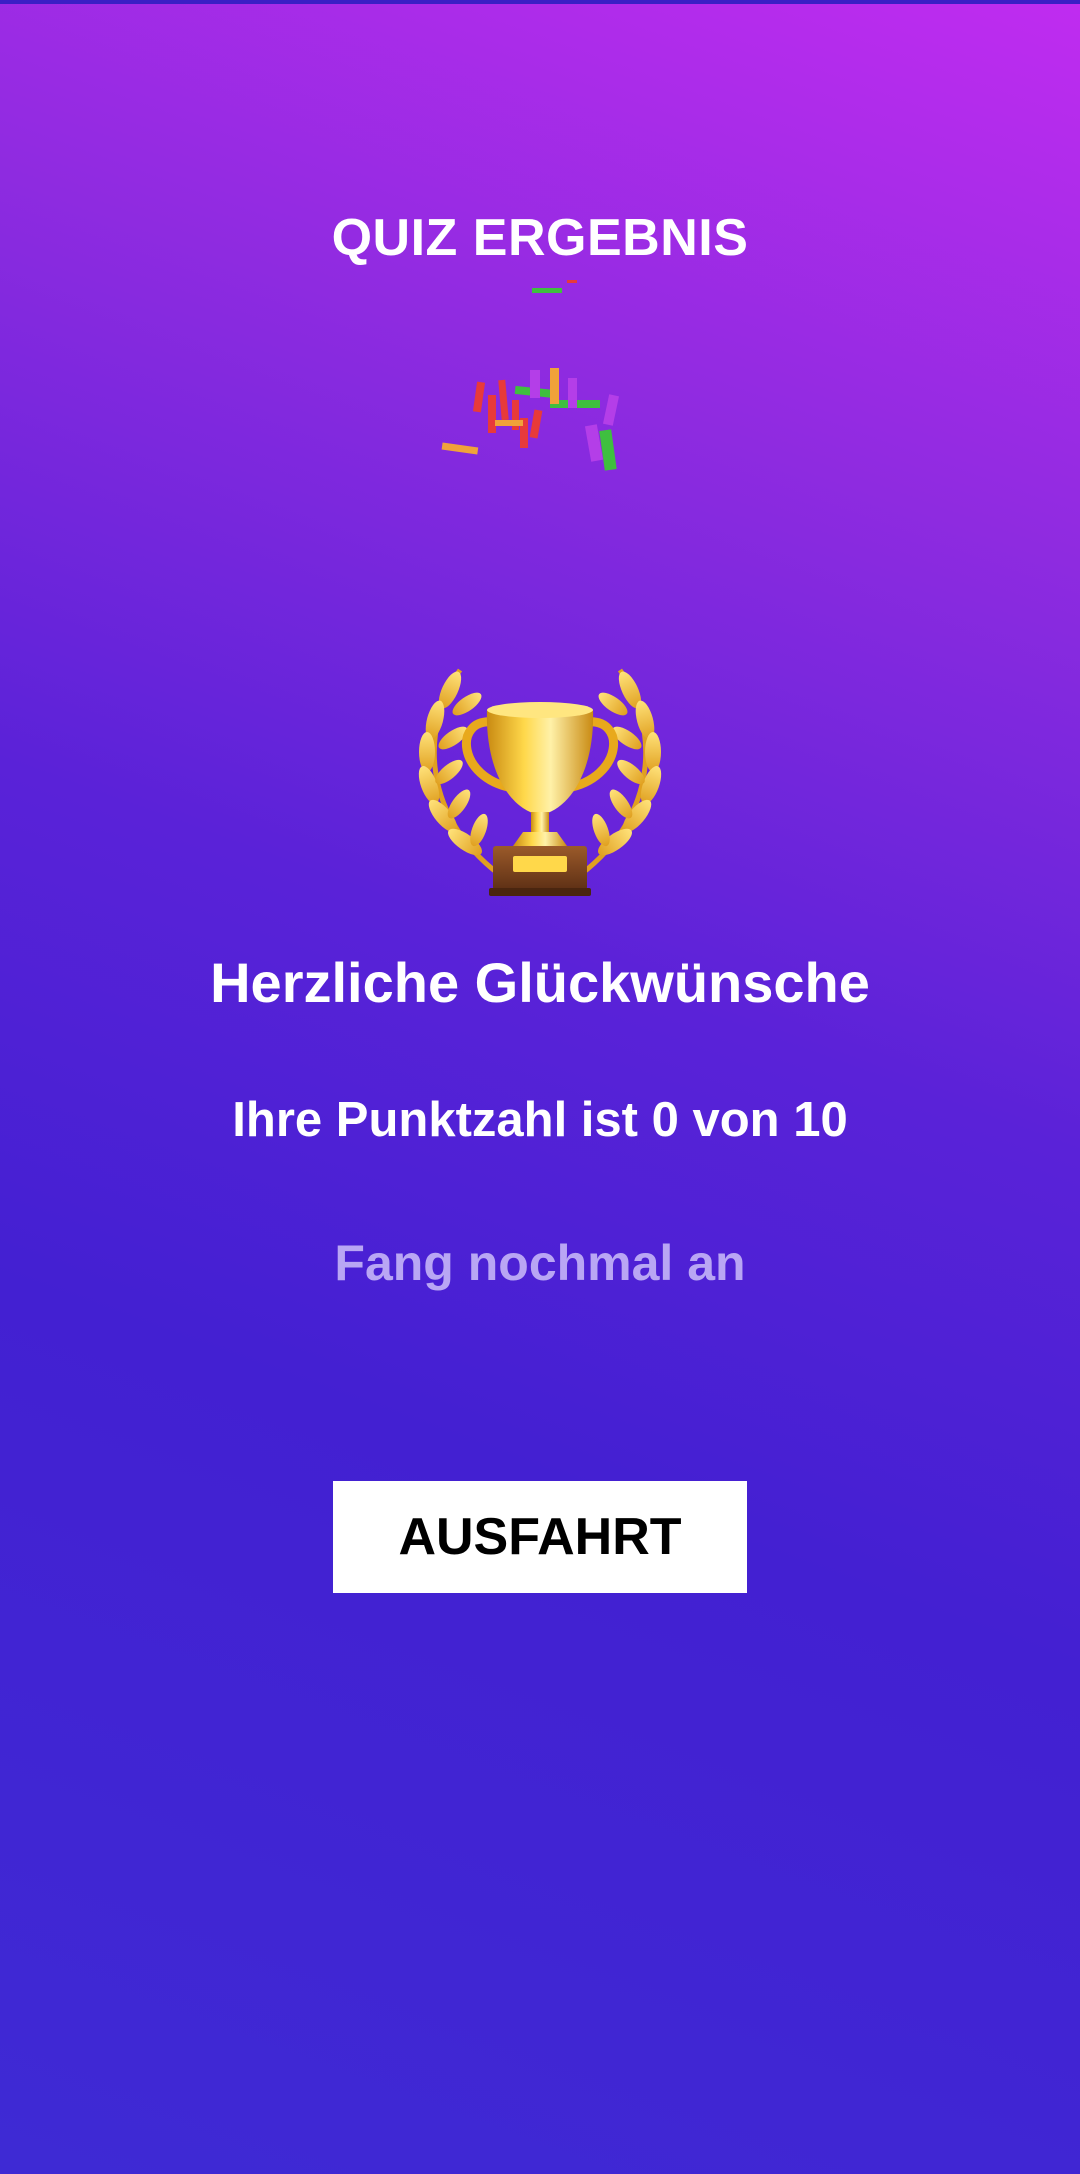 Image resolution: width=1080 pixels, height=2174 pixels. I want to click on confetti-animation, so click(530, 375).